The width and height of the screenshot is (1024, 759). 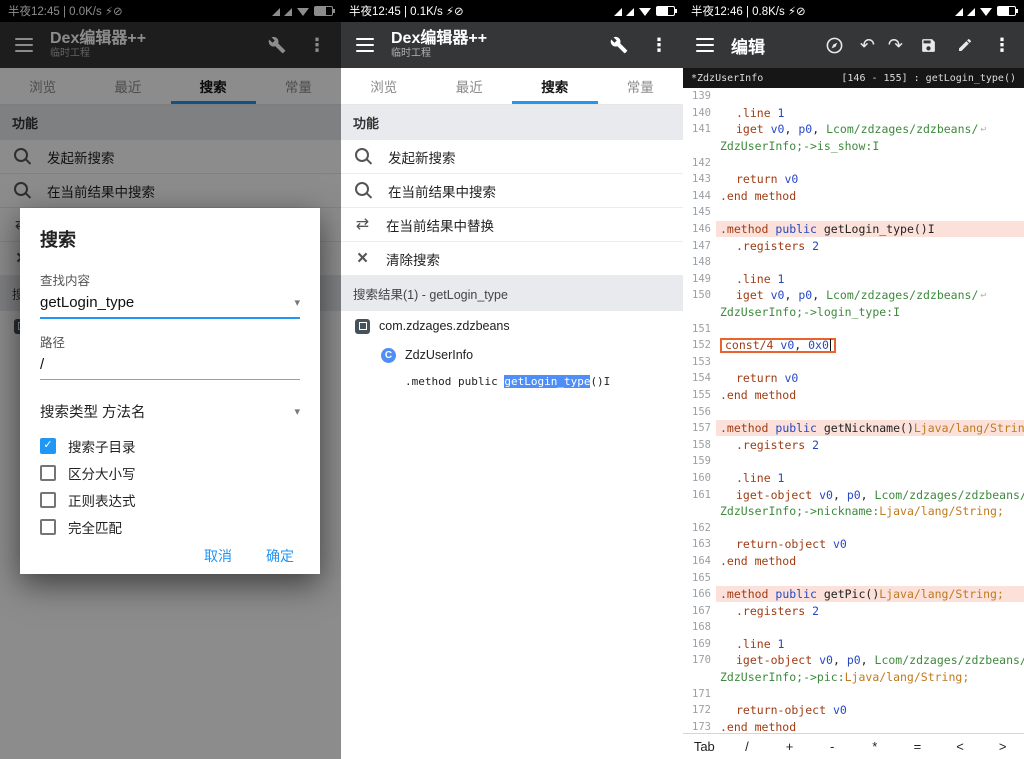 What do you see at coordinates (170, 366) in the screenshot?
I see `path-input: /` at bounding box center [170, 366].